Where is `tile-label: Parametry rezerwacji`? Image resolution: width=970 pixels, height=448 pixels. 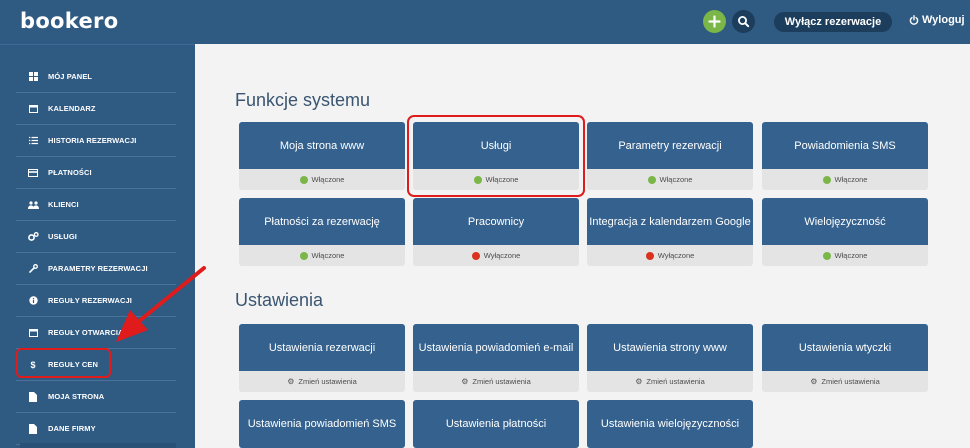 tile-label: Parametry rezerwacji is located at coordinates (670, 145).